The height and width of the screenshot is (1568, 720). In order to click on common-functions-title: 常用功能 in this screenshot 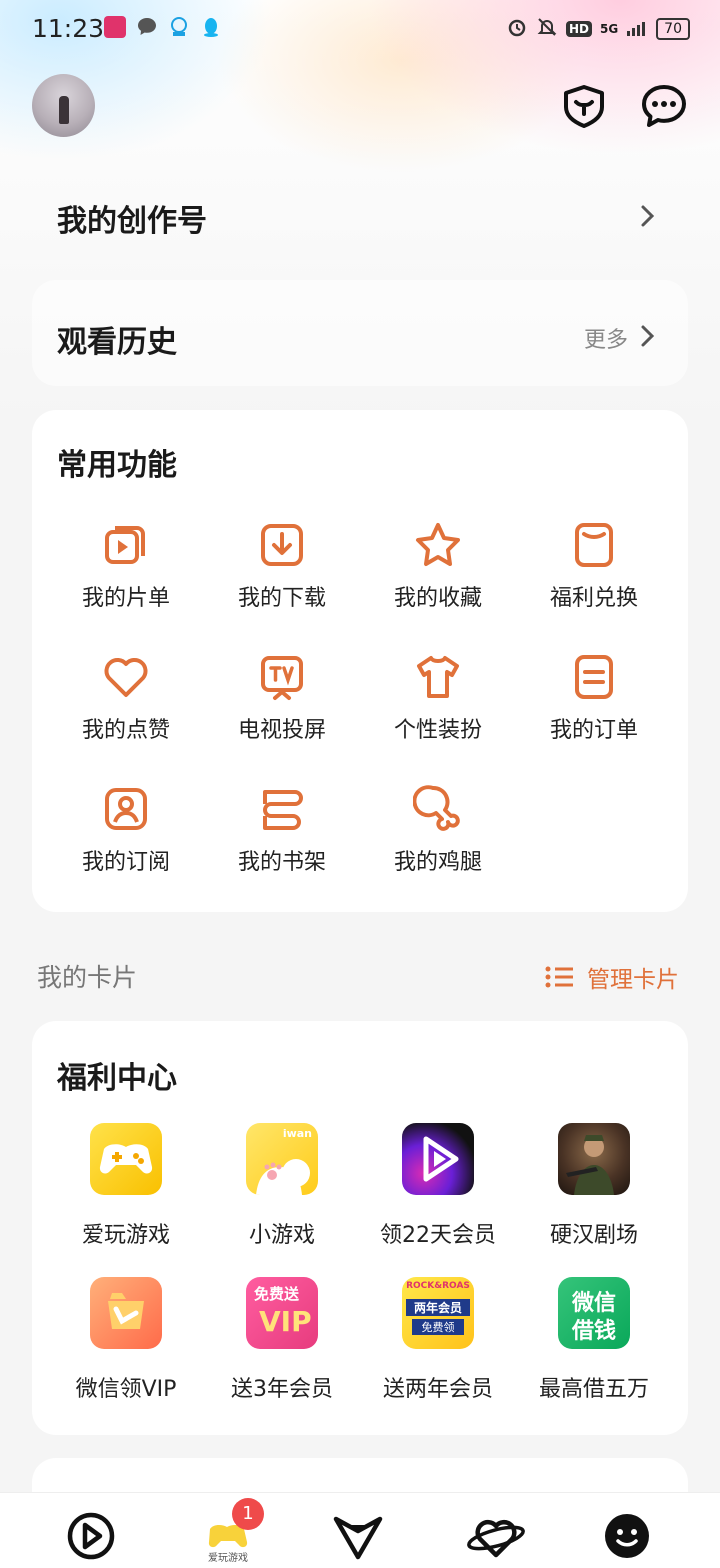, I will do `click(117, 465)`.